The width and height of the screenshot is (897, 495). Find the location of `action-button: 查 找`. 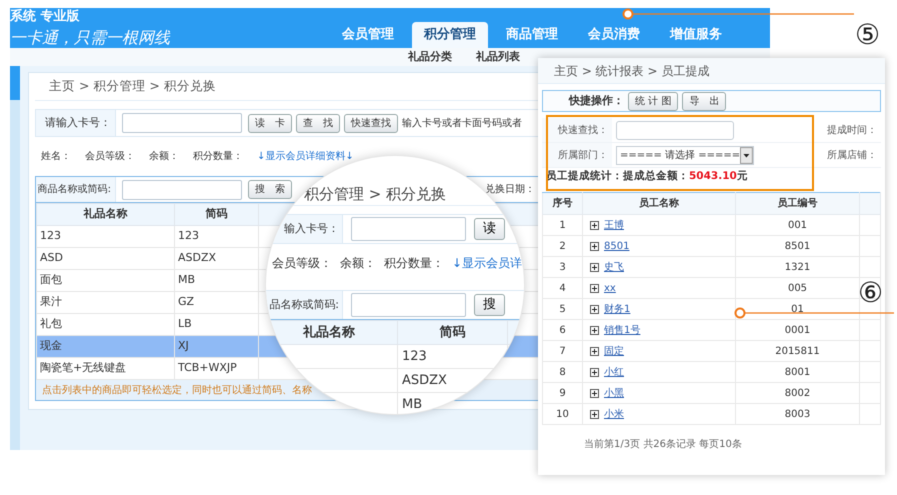

action-button: 查 找 is located at coordinates (318, 123).